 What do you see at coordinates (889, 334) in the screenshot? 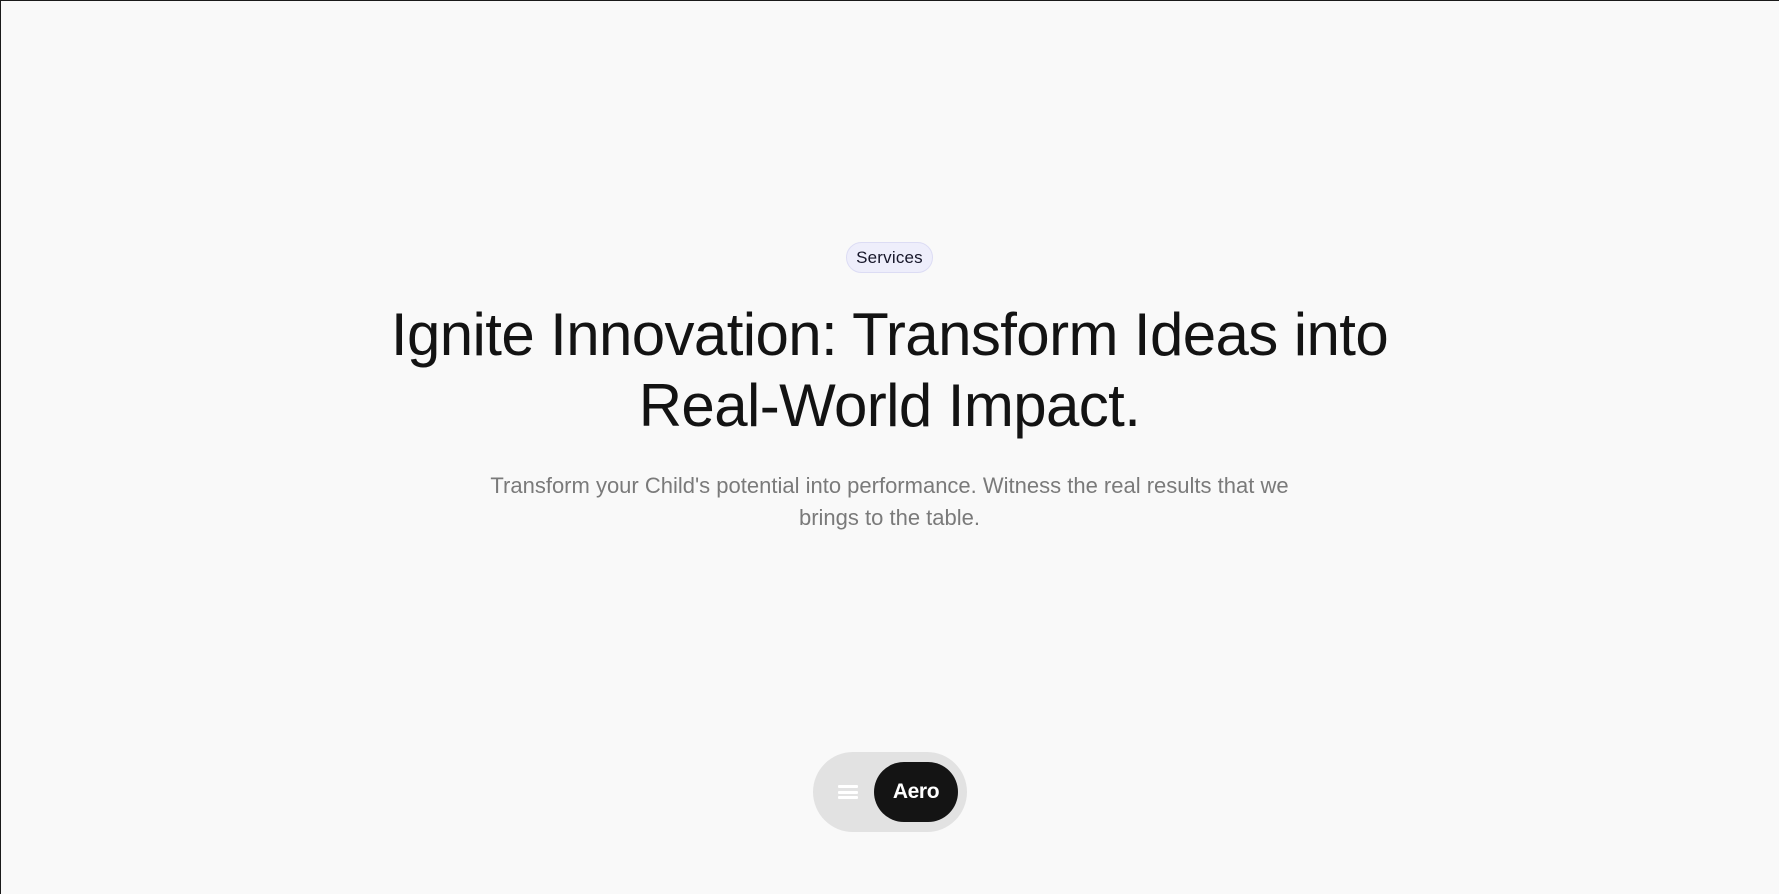
I see `hero-title-line-1: Ignite Innovation: Transform Ideas into` at bounding box center [889, 334].